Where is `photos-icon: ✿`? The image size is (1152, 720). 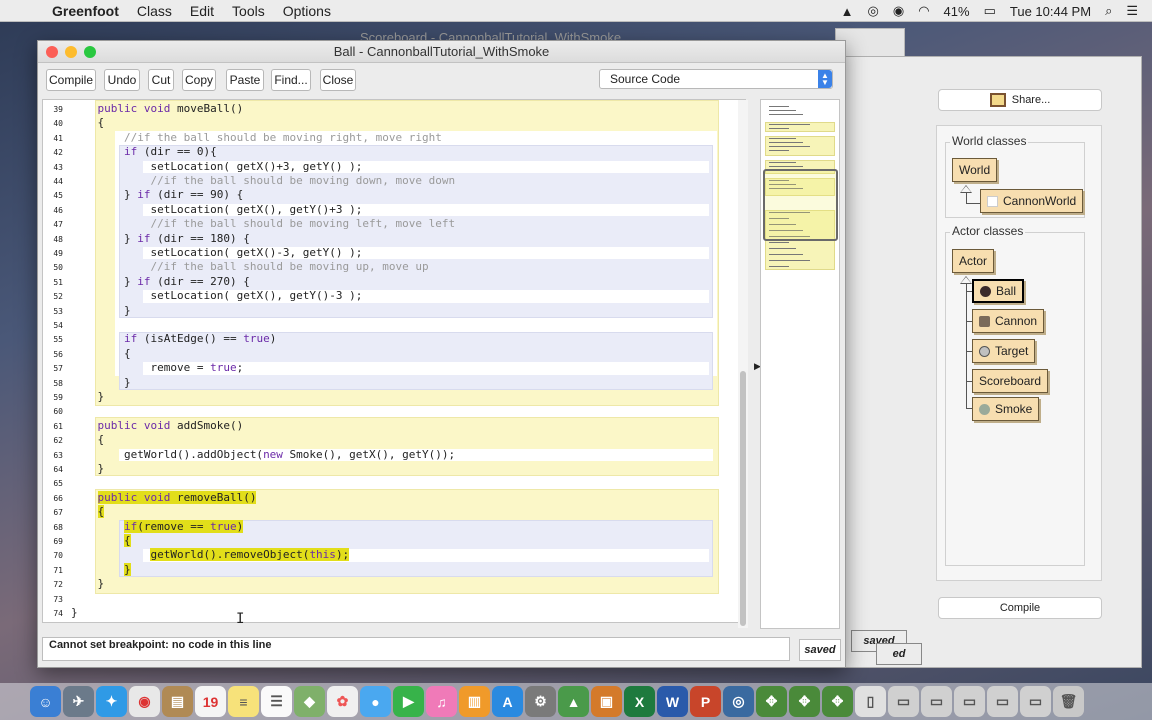
photos-icon: ✿ is located at coordinates (342, 701).